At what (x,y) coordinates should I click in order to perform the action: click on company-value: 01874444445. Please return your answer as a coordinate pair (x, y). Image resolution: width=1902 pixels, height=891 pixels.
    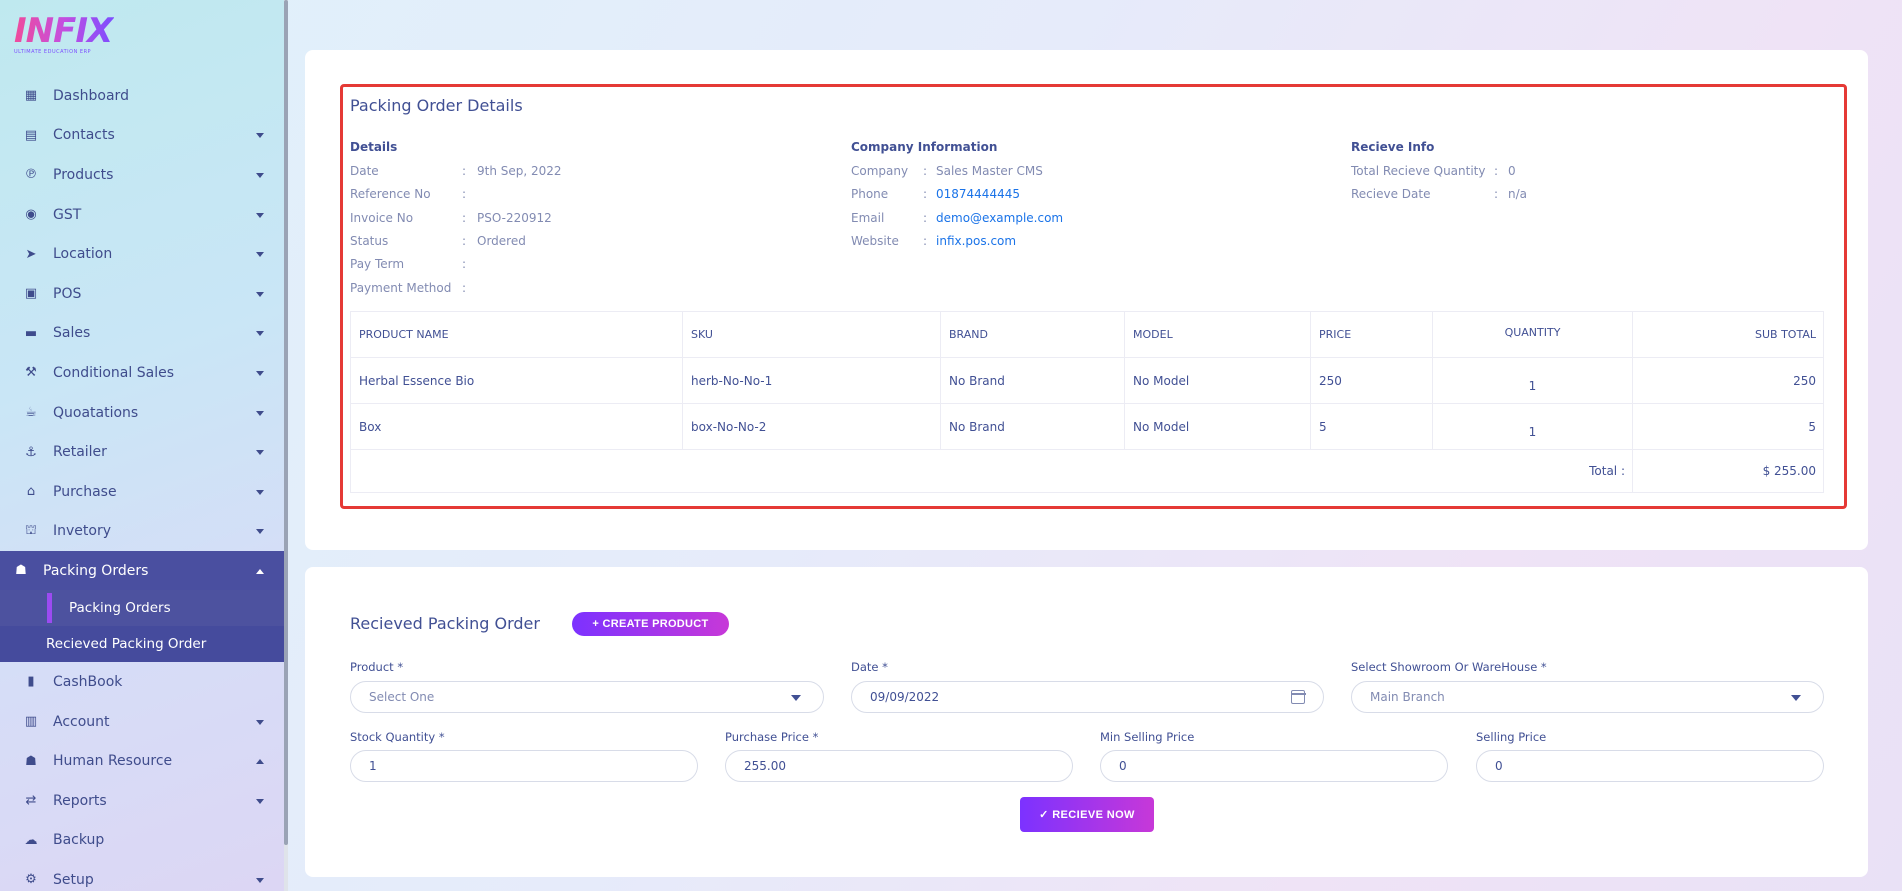
    Looking at the image, I should click on (978, 194).